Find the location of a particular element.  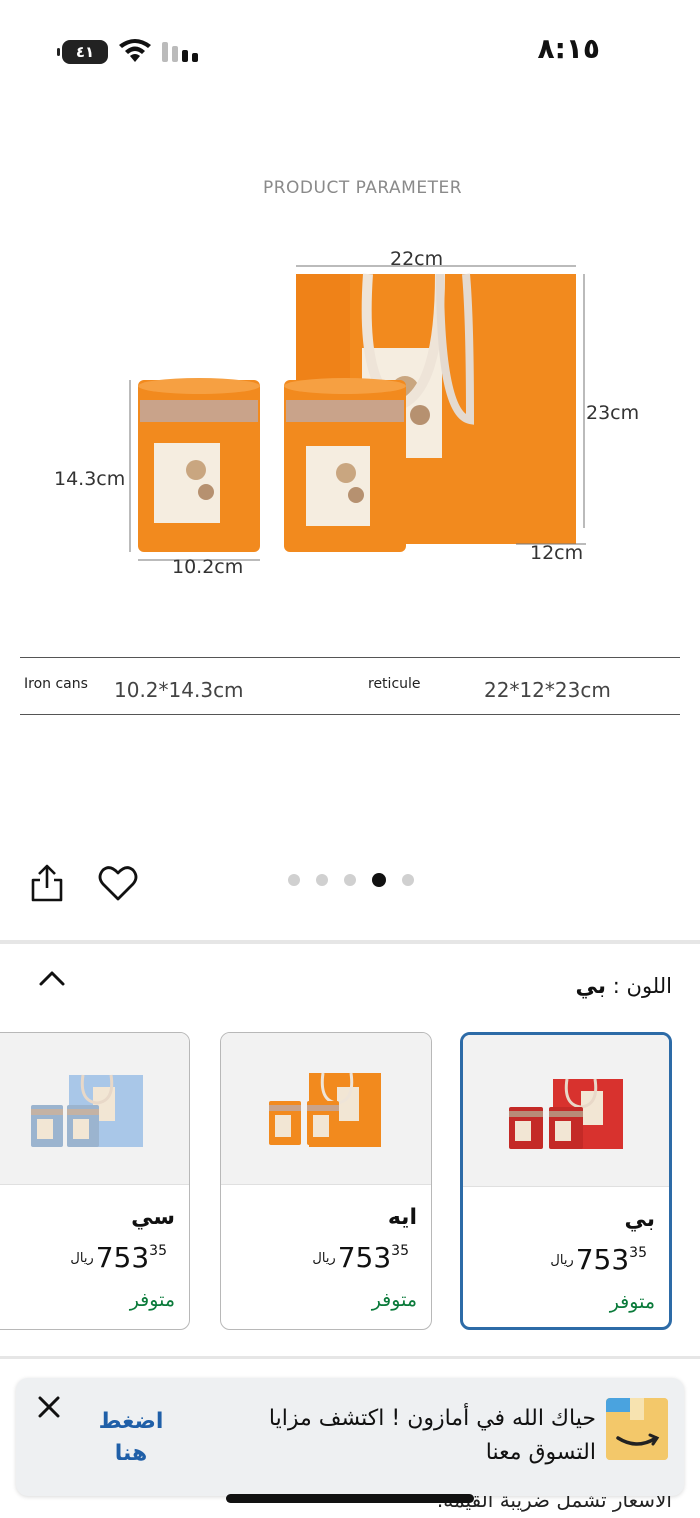

can-height-label: 14.3cm is located at coordinates (90, 479).